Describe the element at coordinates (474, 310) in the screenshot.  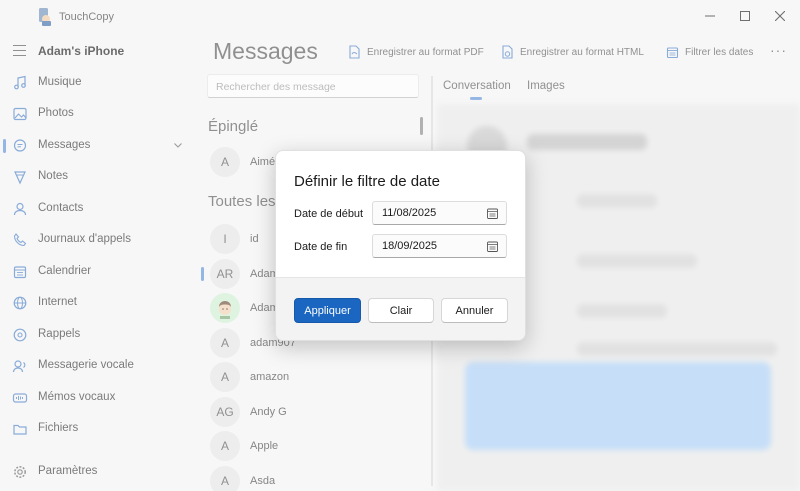
I see `cancel-button: Annuler` at that location.